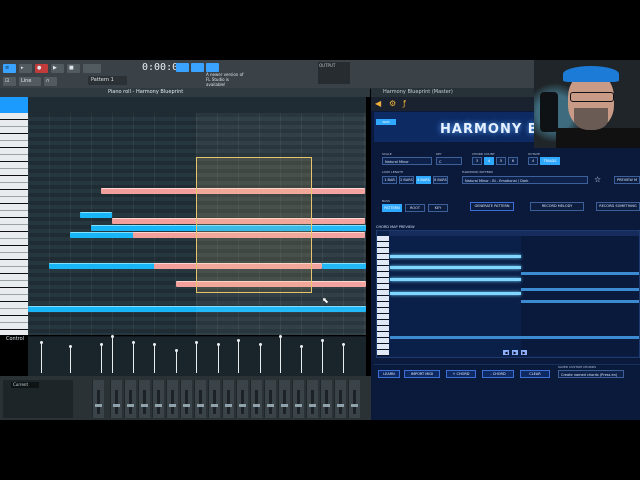 This screenshot has width=640, height=480. I want to click on harmonic-pattern-select: Natural Minor - Bi - Emotional / Dark, so click(525, 180).